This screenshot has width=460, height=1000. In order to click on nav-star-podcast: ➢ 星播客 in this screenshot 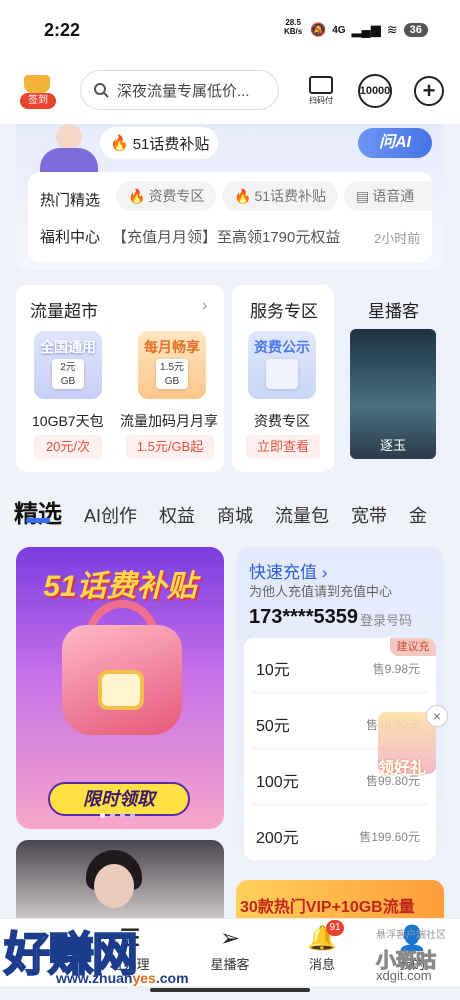, I will do `click(230, 948)`.